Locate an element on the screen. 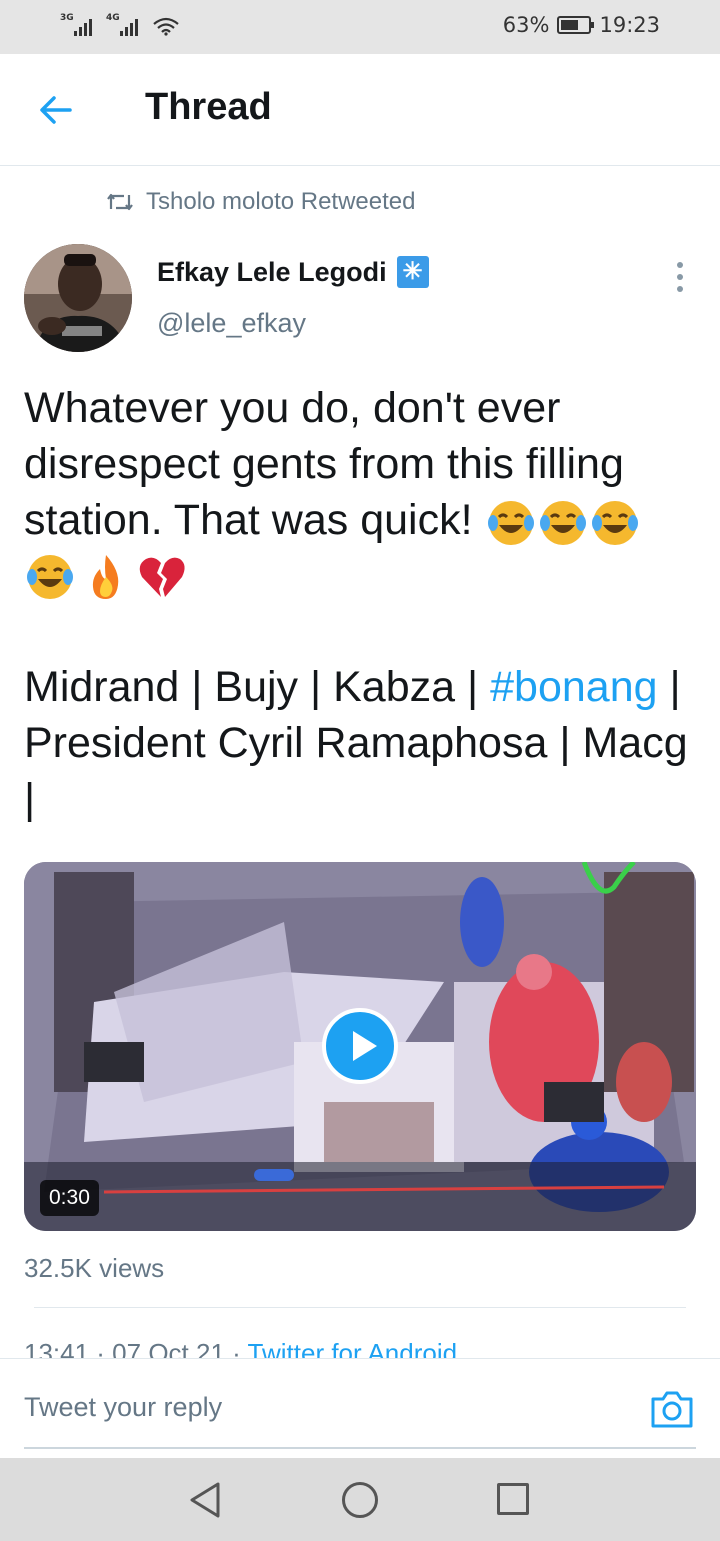 The height and width of the screenshot is (1541, 720). hashtag-link: #bonang is located at coordinates (573, 687).